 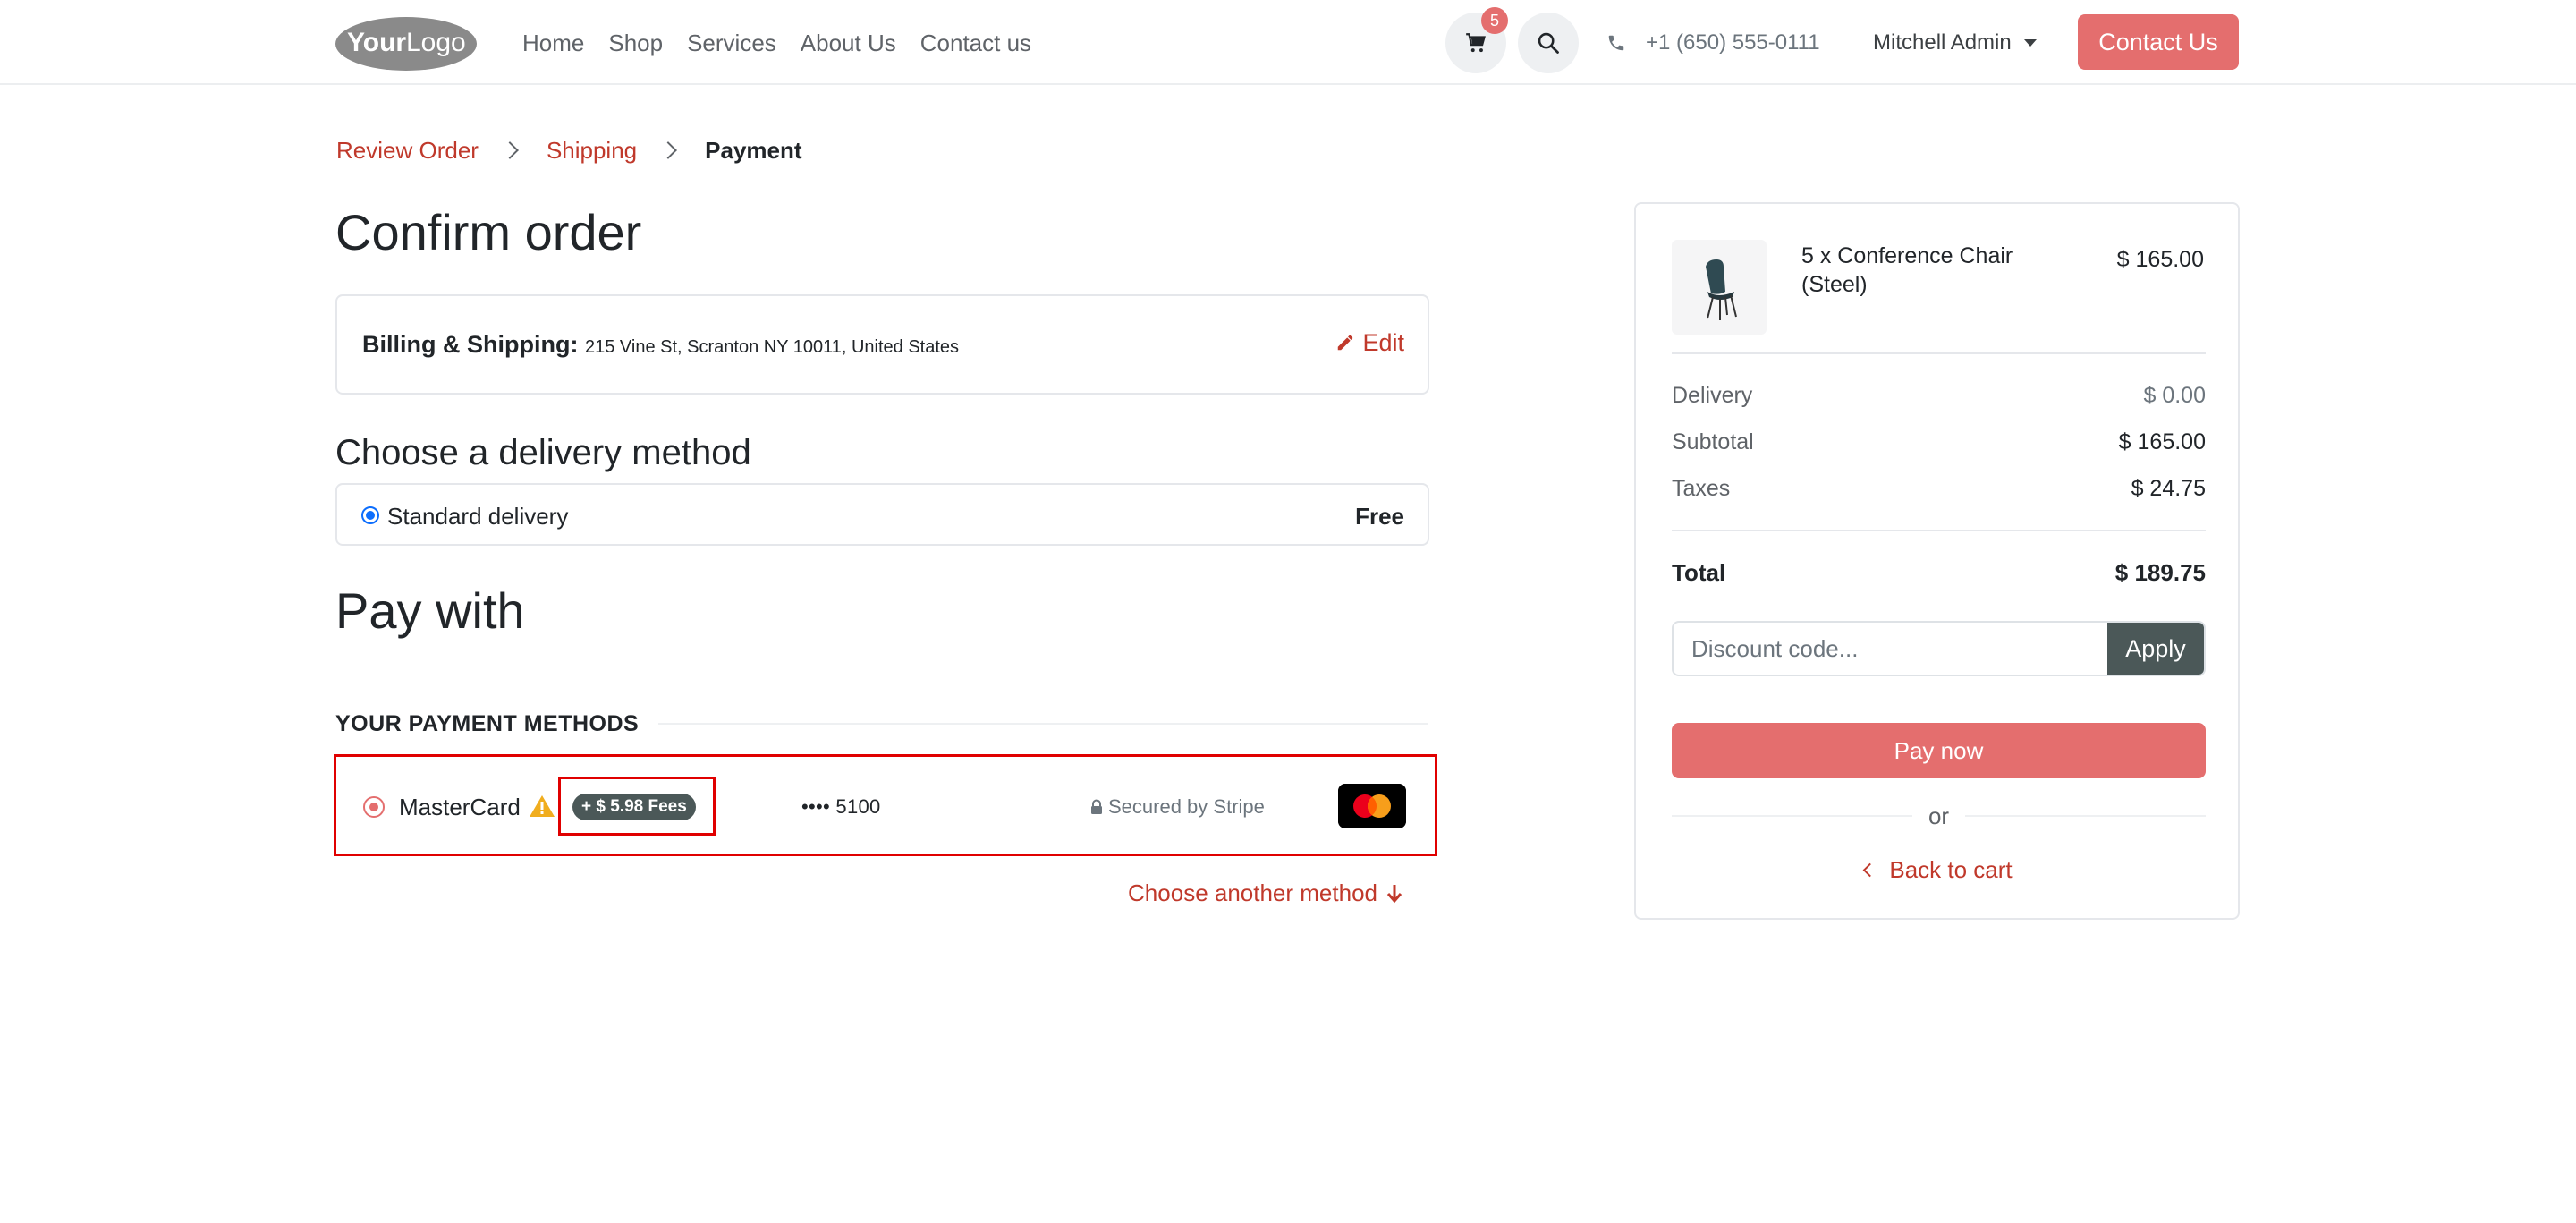 I want to click on nav-contact-us: Contact us, so click(x=975, y=43).